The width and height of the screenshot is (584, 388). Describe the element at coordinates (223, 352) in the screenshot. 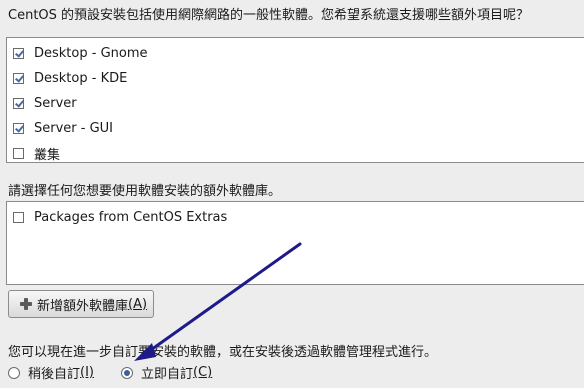

I see `customize-note: 您可以現在進一步自訂要安裝的軟體，或在安裝後透過軟體管理程式進行。` at that location.